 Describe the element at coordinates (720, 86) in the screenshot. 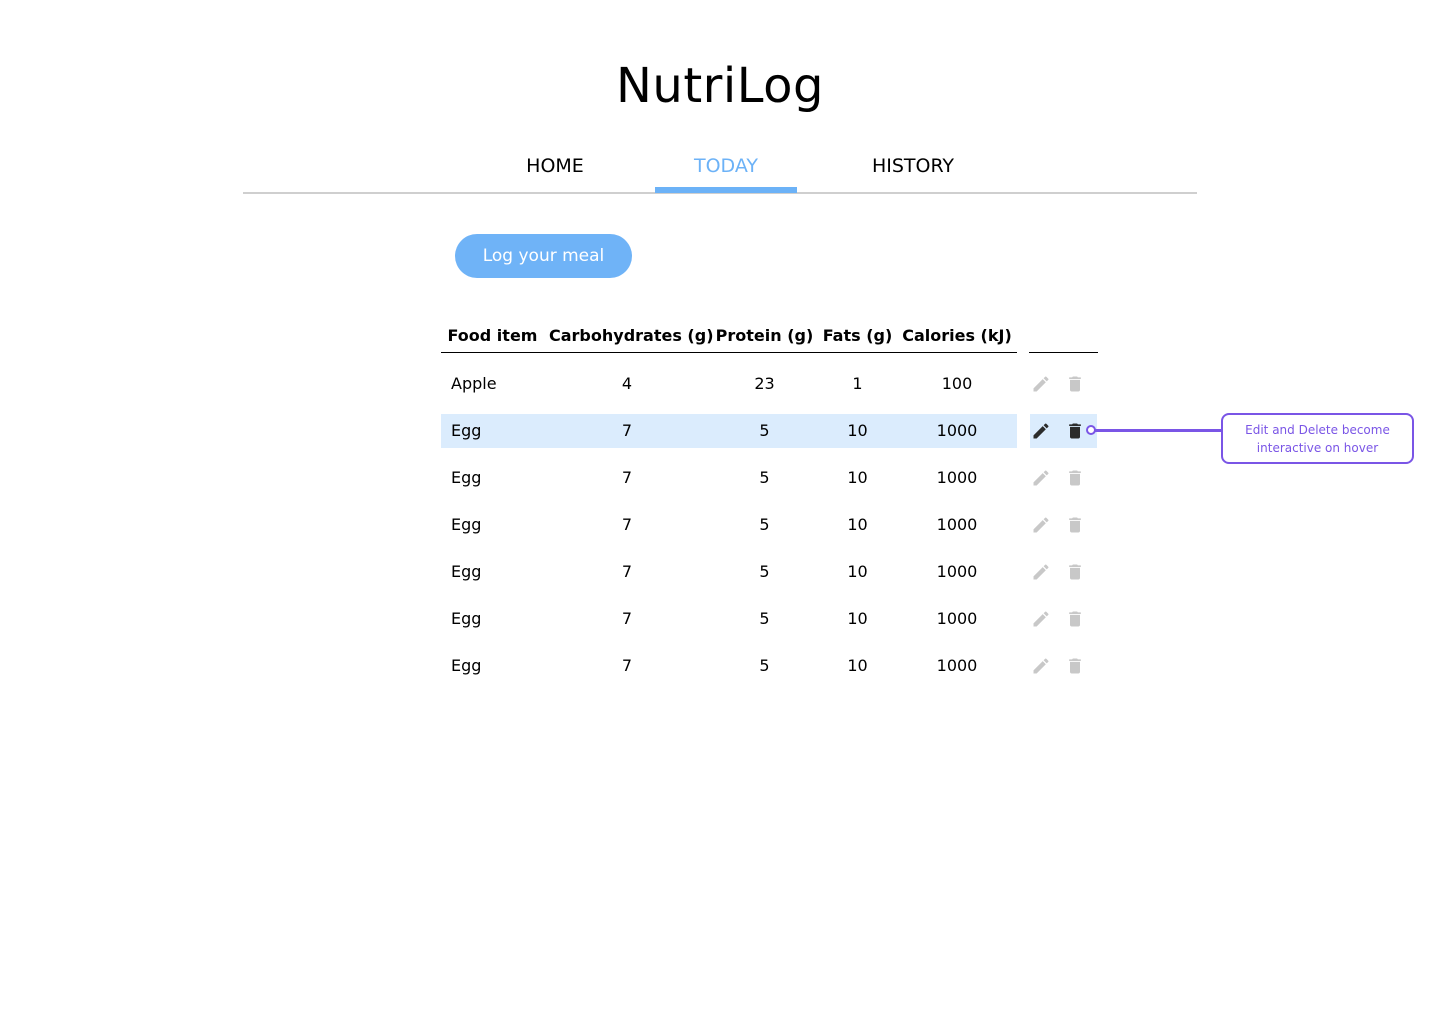

I see `app-title: NutriLog` at that location.